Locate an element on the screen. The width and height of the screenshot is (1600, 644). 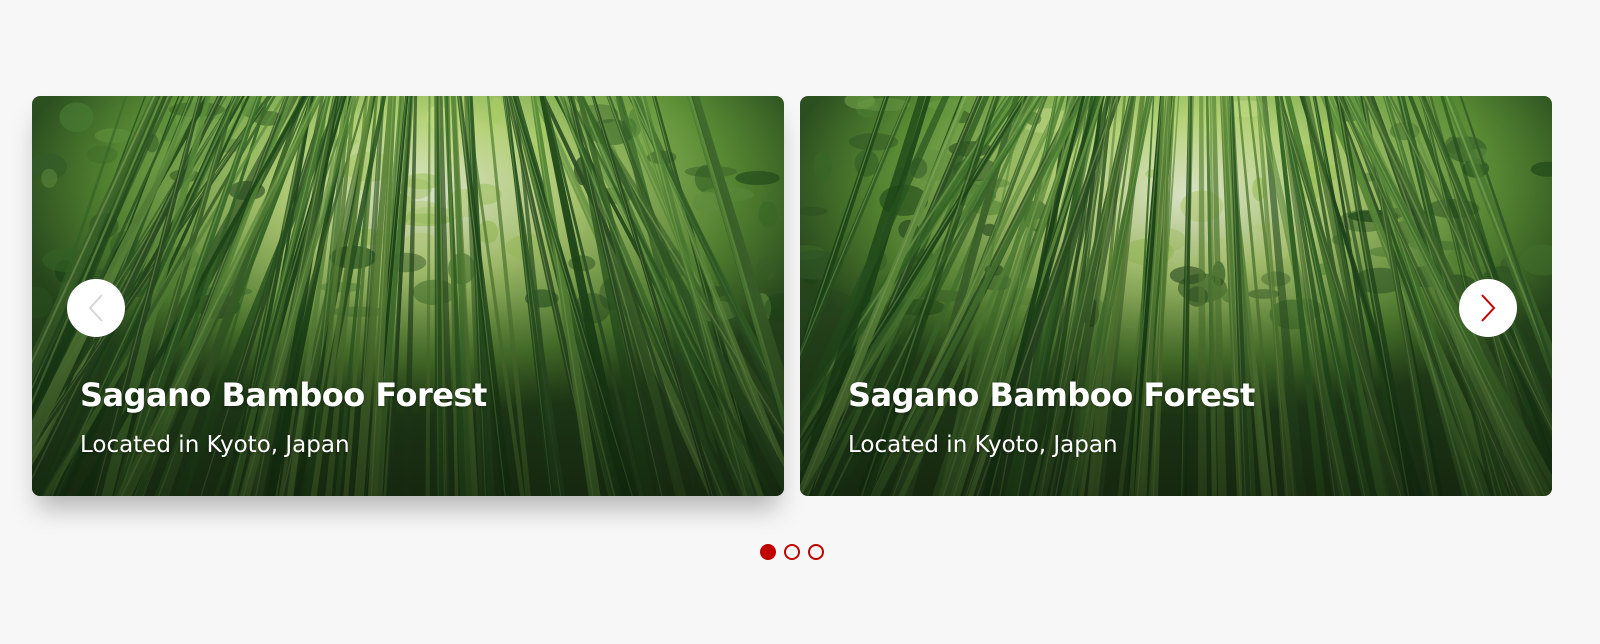
carousel-pagination is located at coordinates (792, 552).